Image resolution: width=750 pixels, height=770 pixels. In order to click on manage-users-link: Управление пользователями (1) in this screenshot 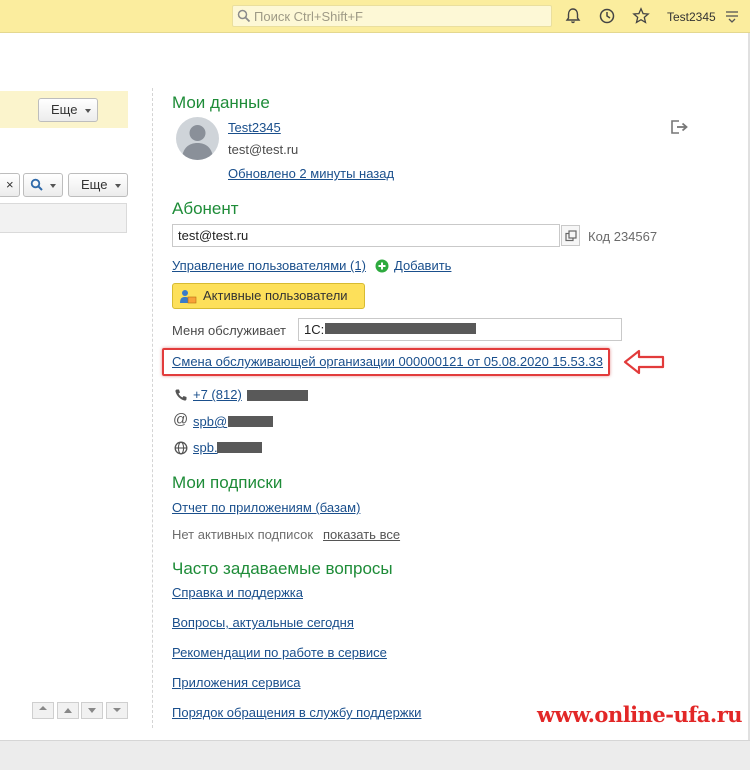, I will do `click(269, 265)`.